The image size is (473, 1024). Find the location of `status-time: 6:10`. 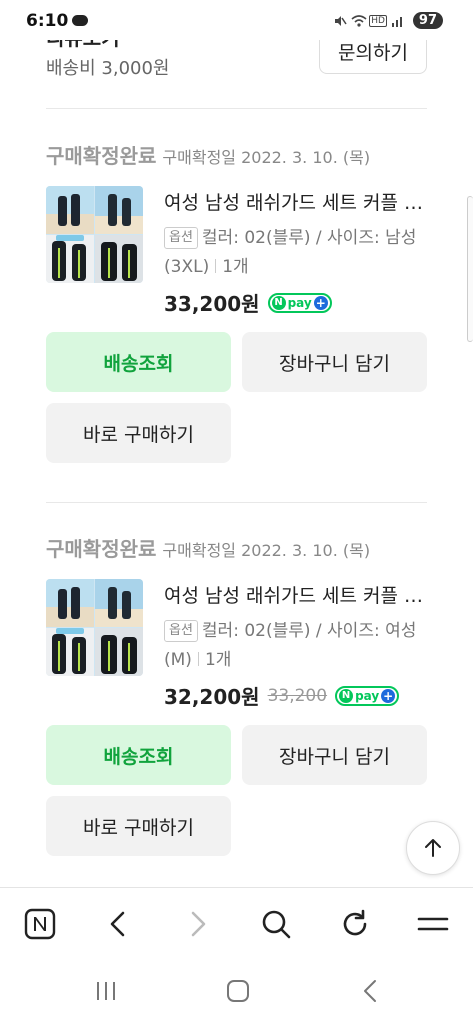

status-time: 6:10 is located at coordinates (47, 21).